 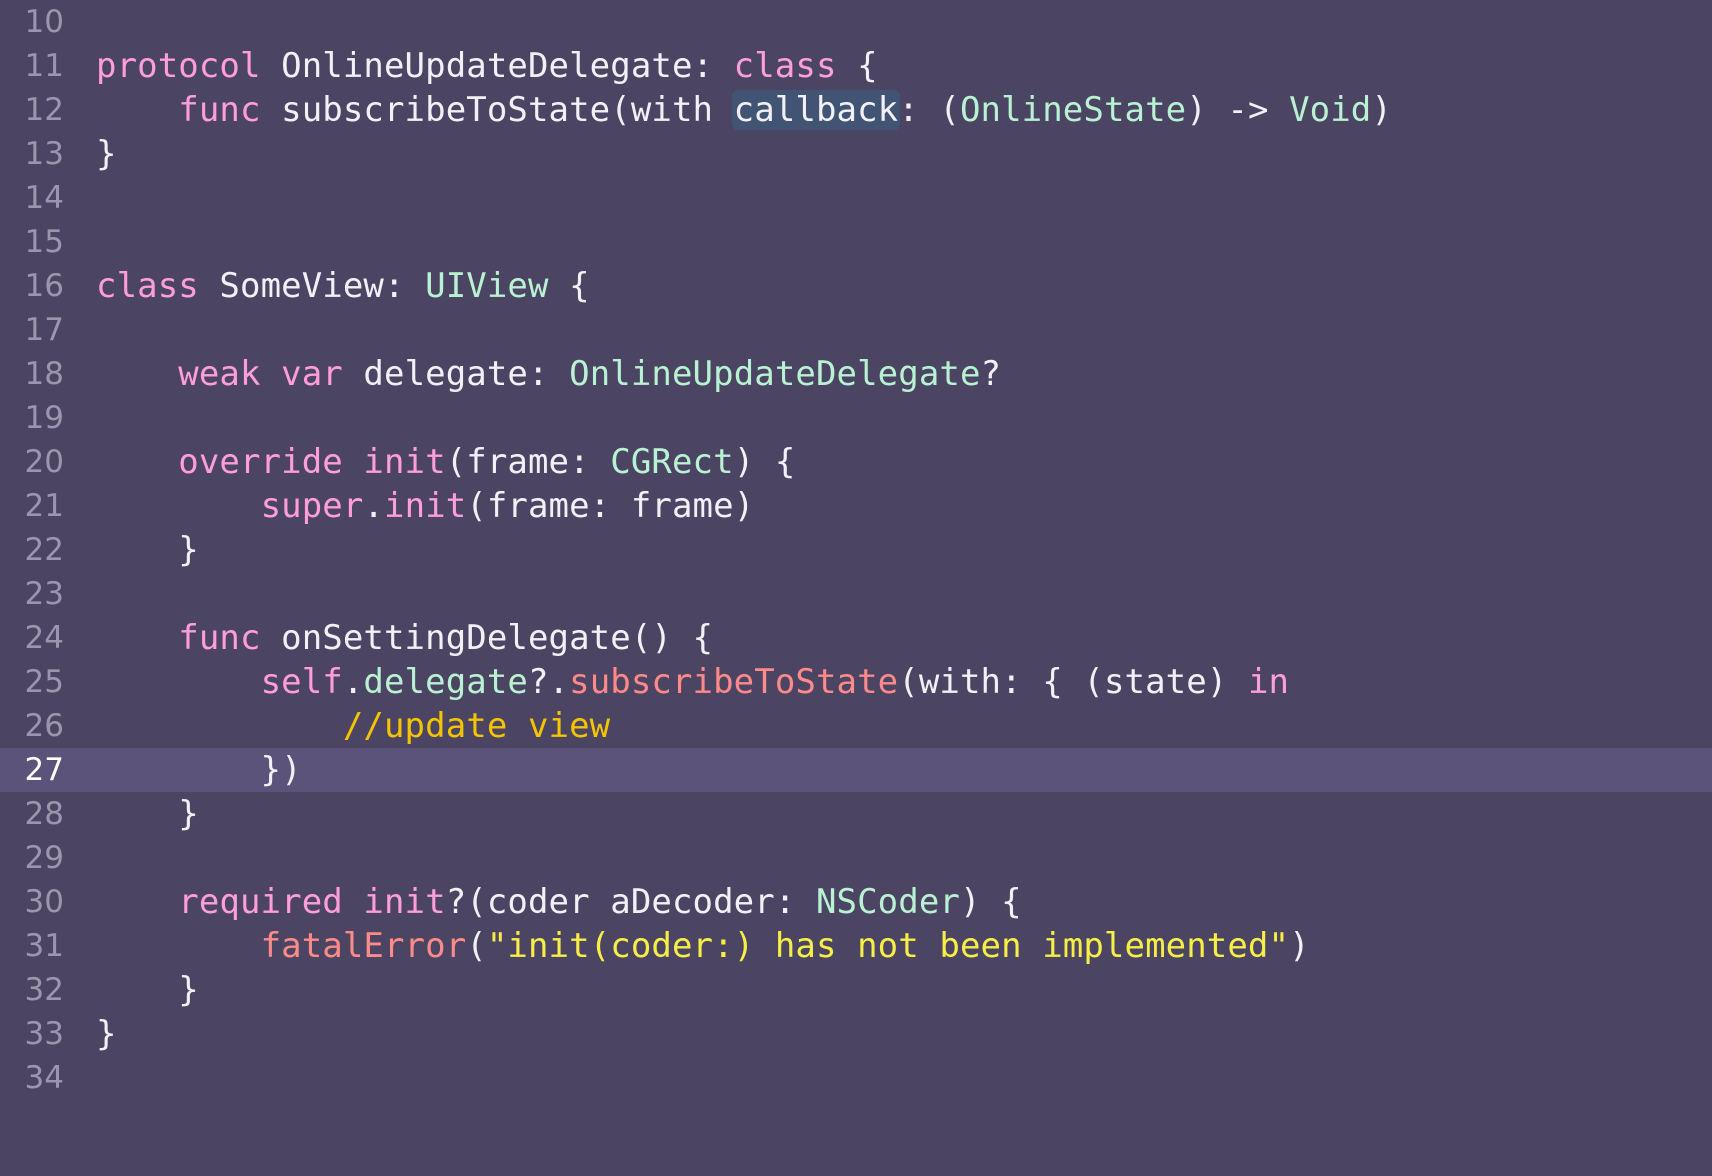 I want to click on code-line: 23, so click(x=856, y=594).